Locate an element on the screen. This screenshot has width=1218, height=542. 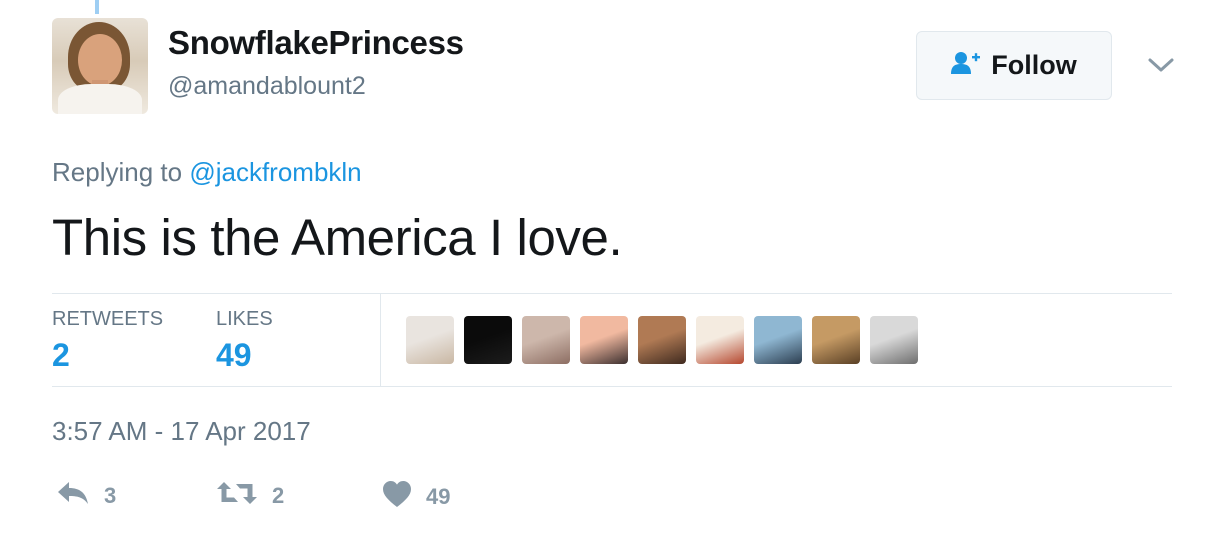
avatar-woman-blur is located at coordinates (662, 340).